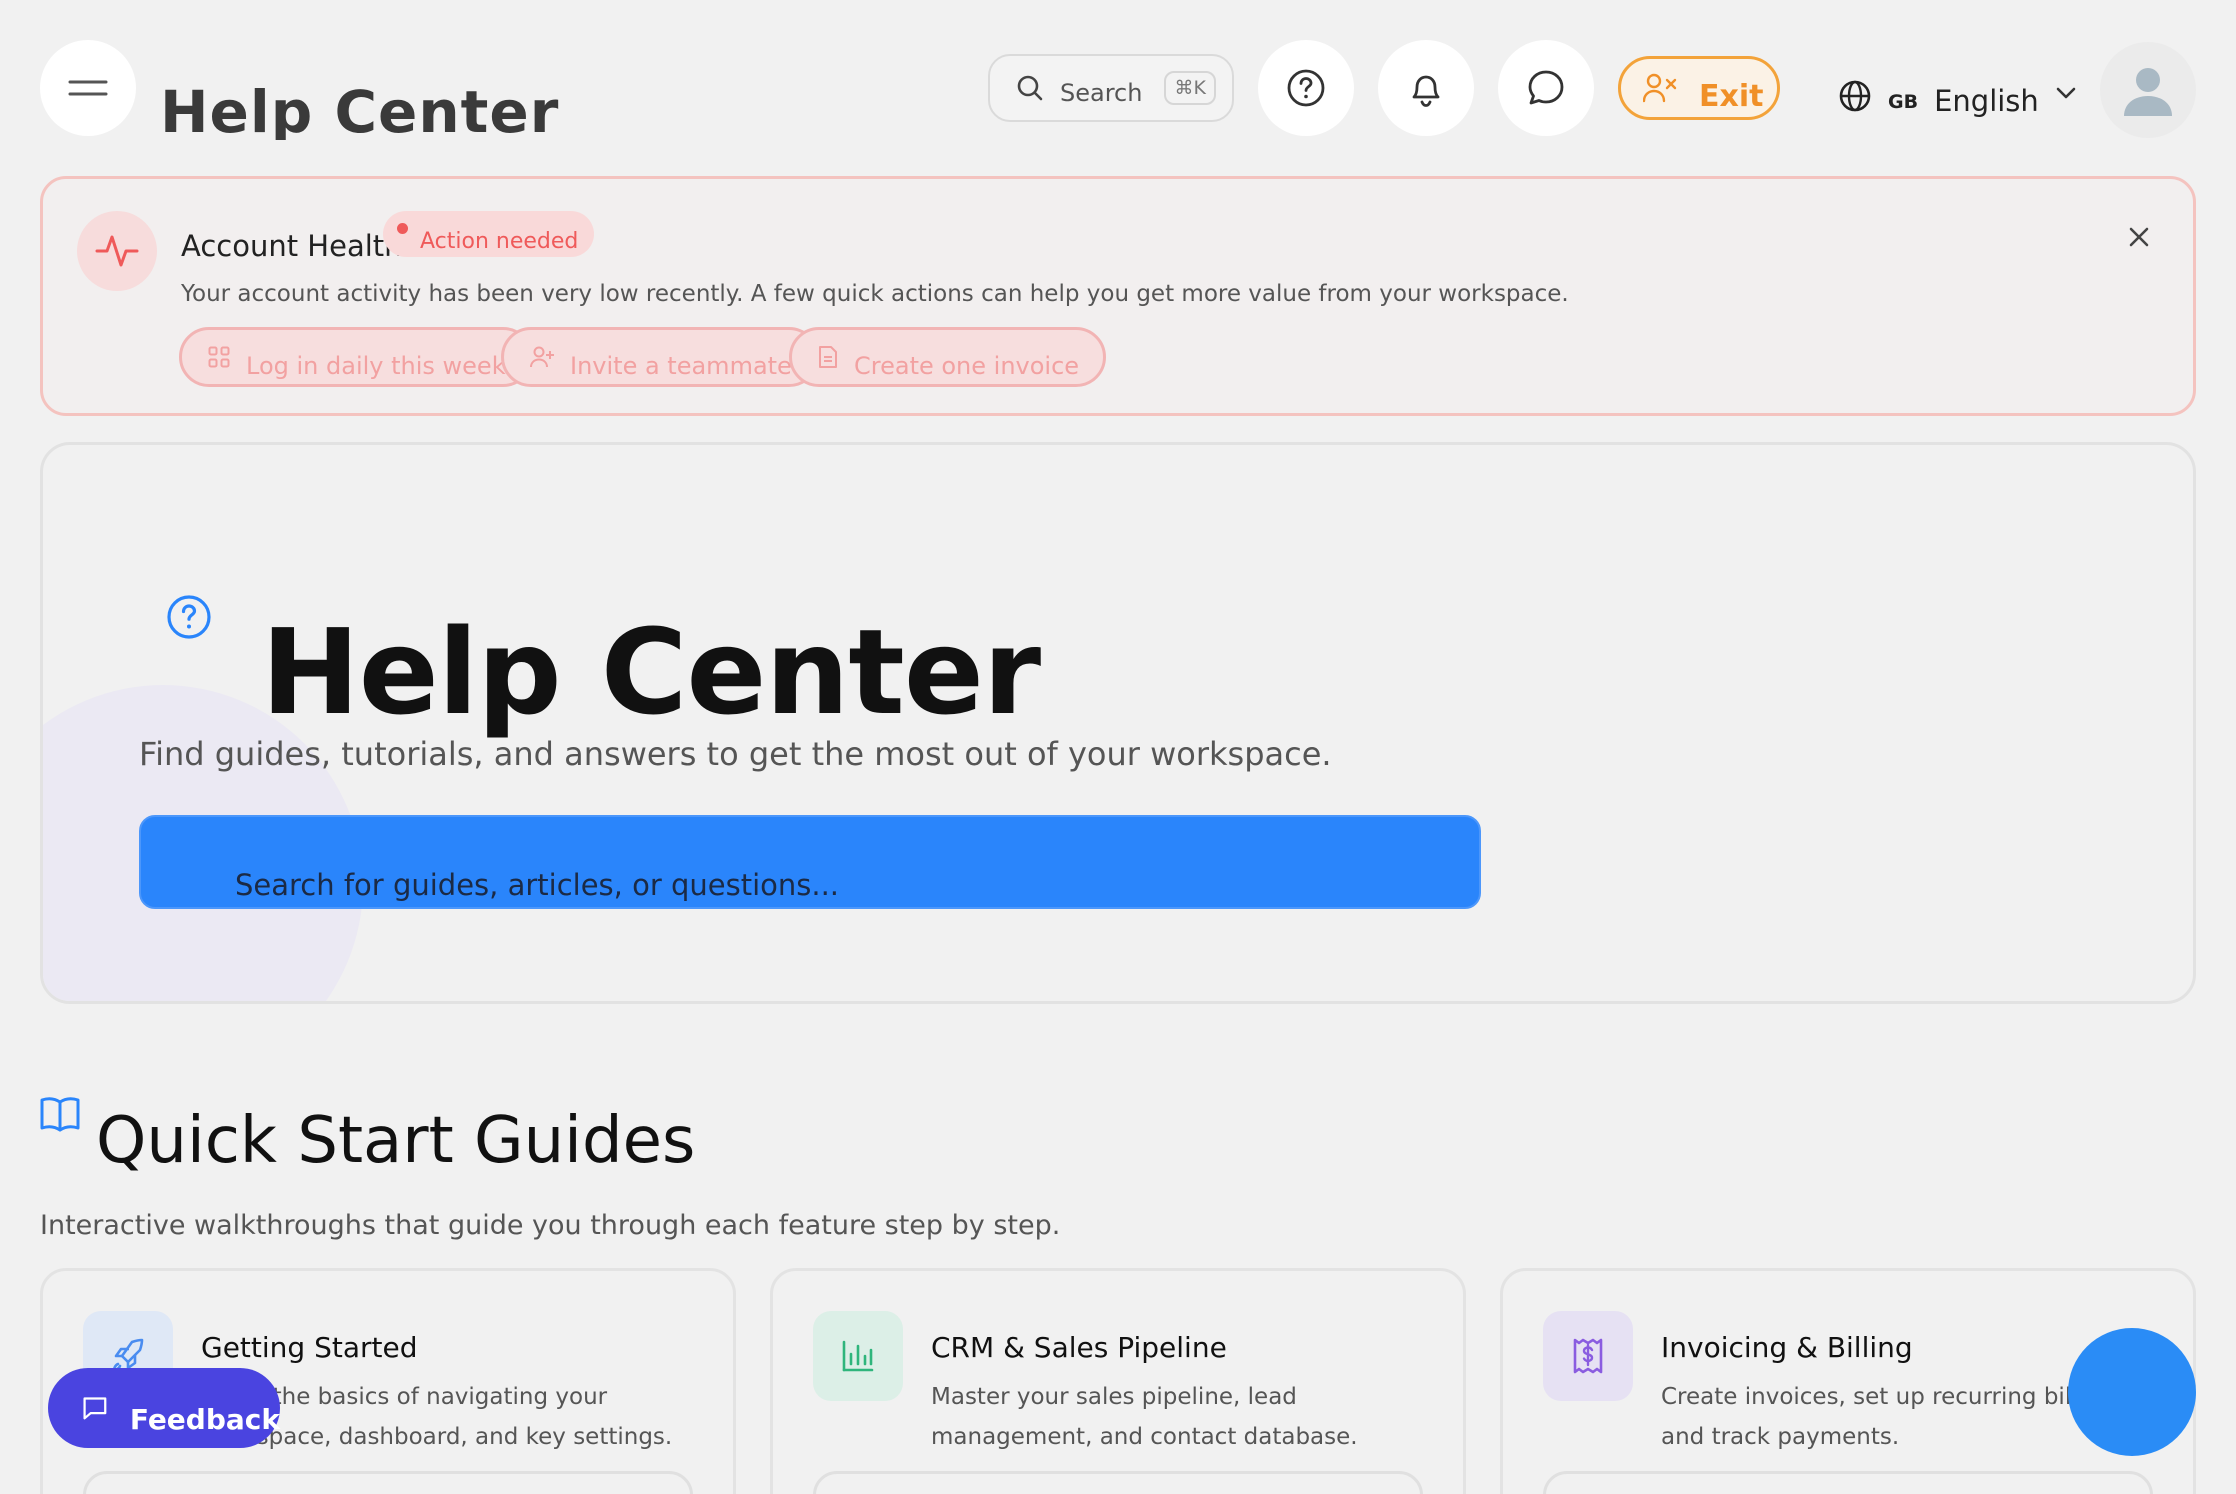 This screenshot has height=1494, width=2236. What do you see at coordinates (1660, 88) in the screenshot?
I see `user-x-icon` at bounding box center [1660, 88].